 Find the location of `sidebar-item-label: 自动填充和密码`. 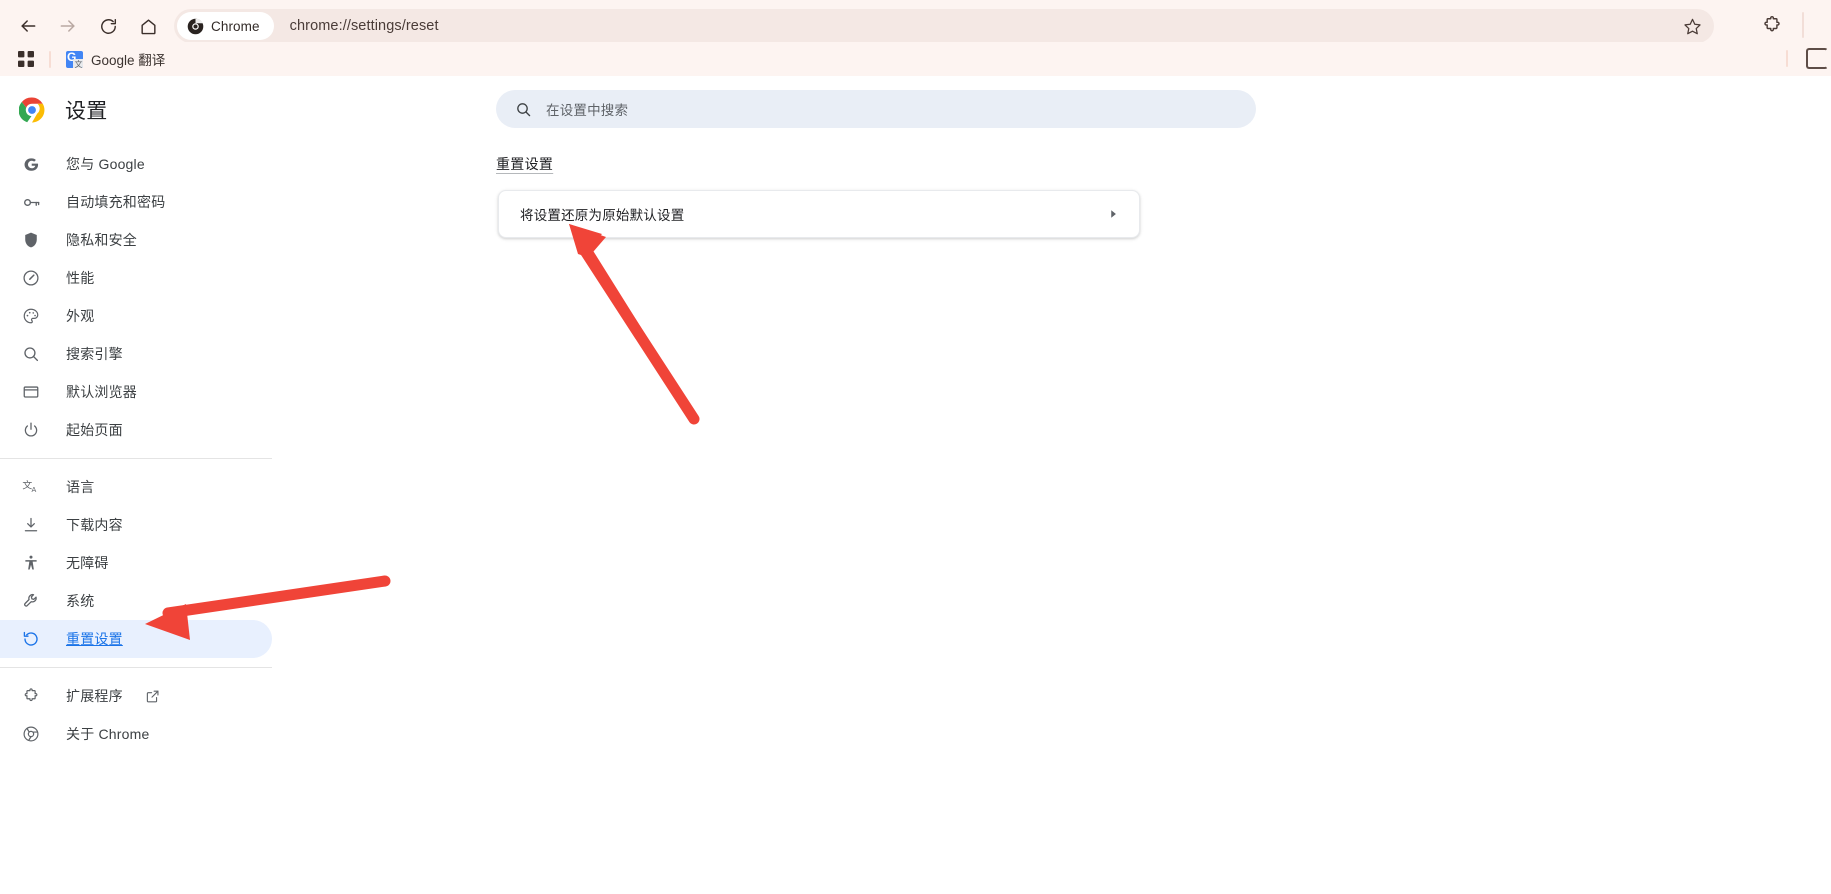

sidebar-item-label: 自动填充和密码 is located at coordinates (116, 202).